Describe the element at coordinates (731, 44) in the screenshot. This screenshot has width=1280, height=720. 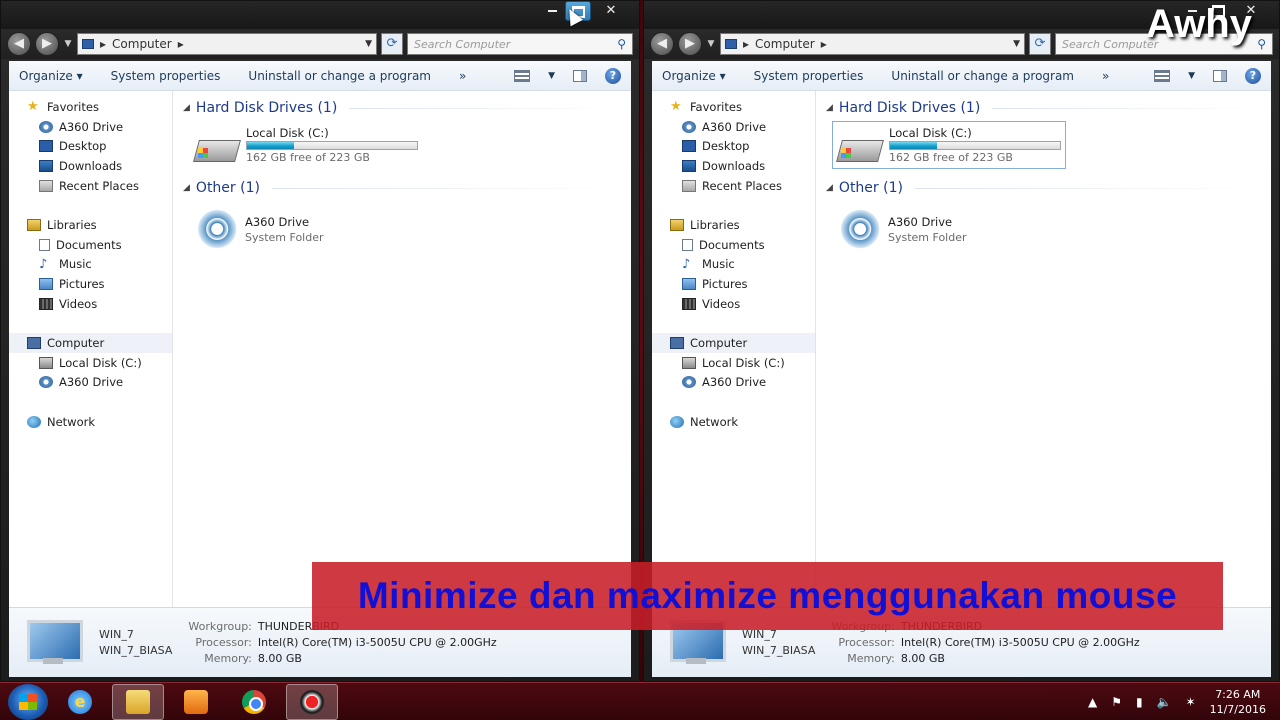
I see `computer-icon` at that location.